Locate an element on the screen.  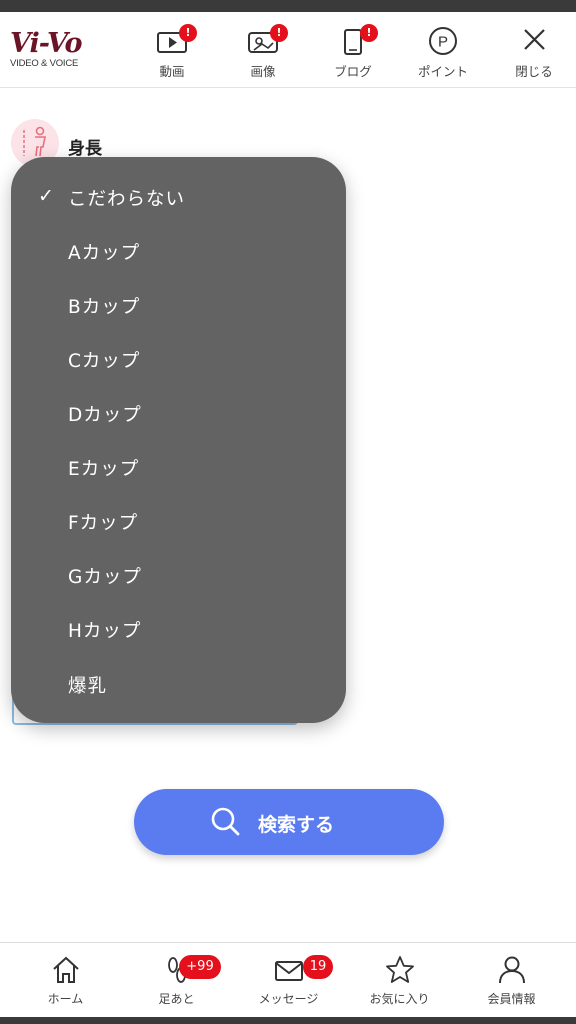
dropdown-option: Cカップ is located at coordinates (178, 360).